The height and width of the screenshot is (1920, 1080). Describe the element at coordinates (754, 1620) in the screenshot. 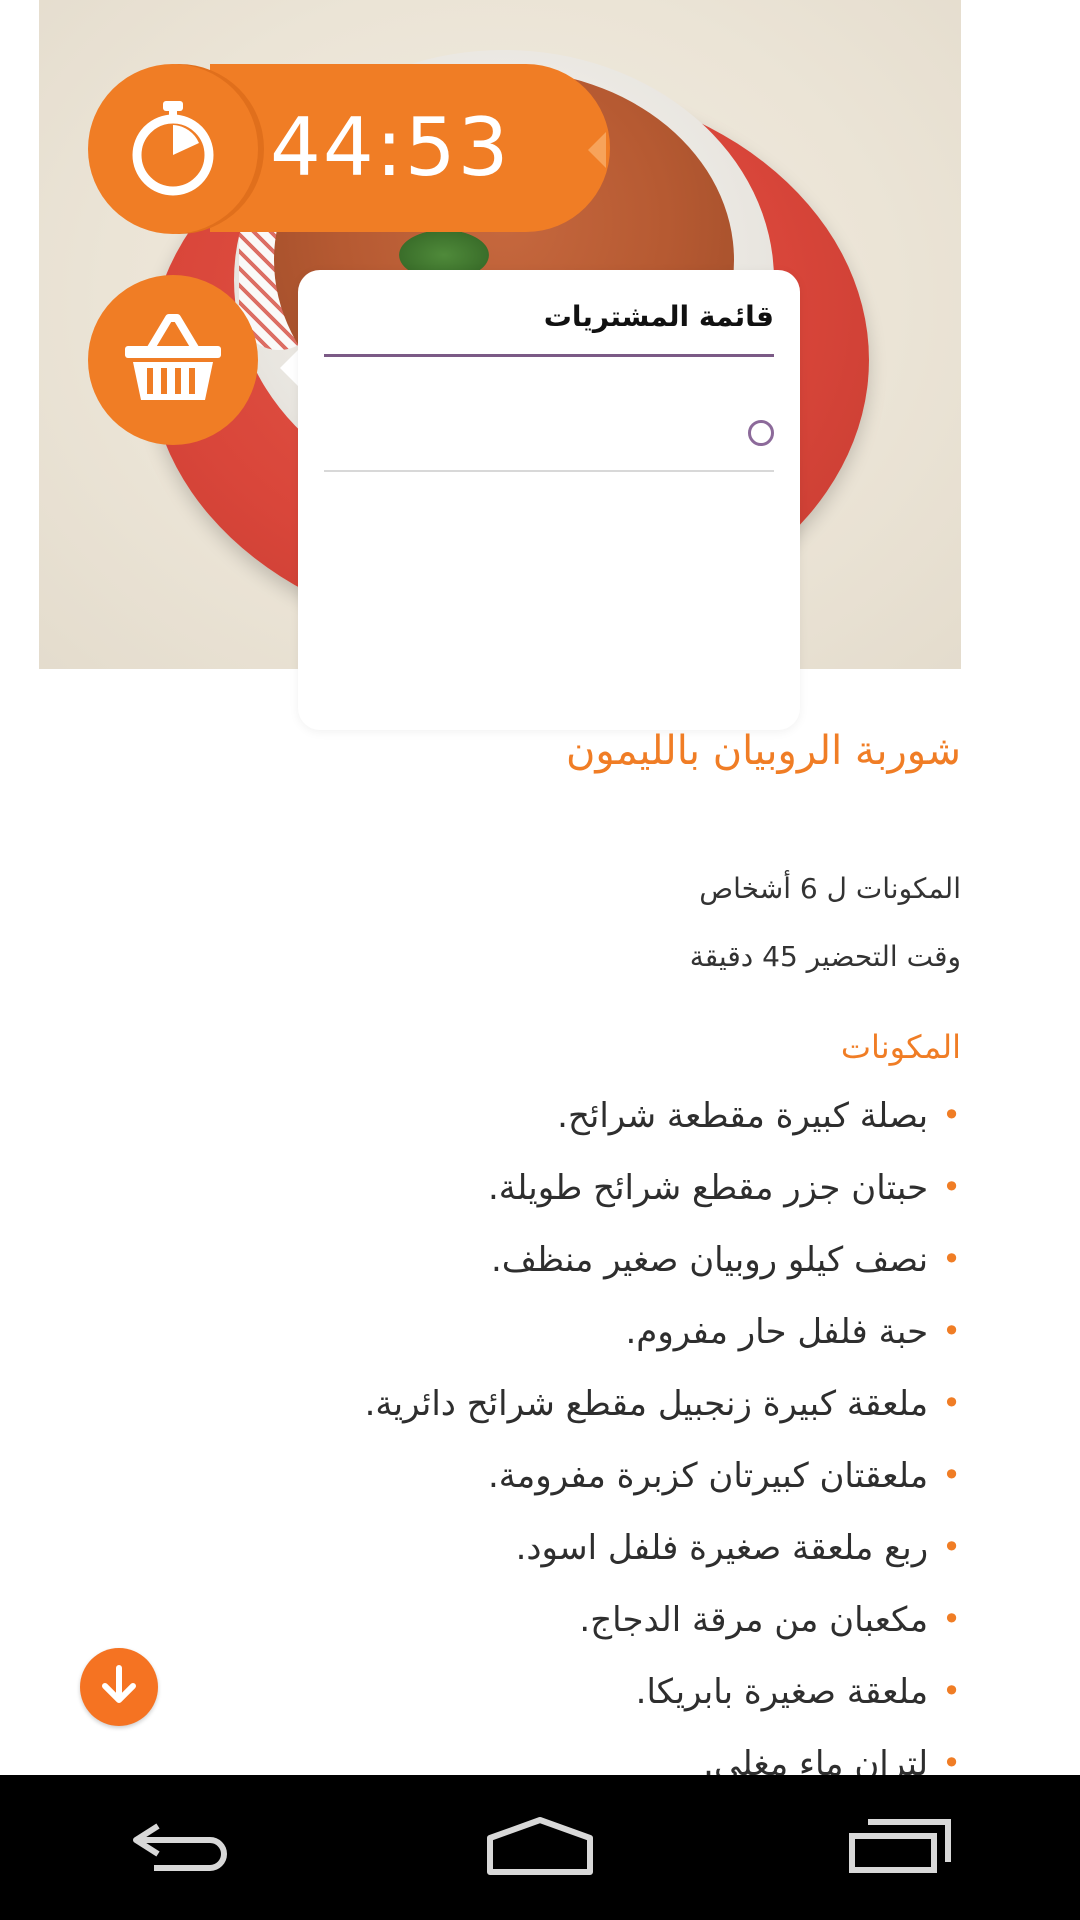

I see `ingredient-text: مكعبان من مرقة الدجاج.` at that location.